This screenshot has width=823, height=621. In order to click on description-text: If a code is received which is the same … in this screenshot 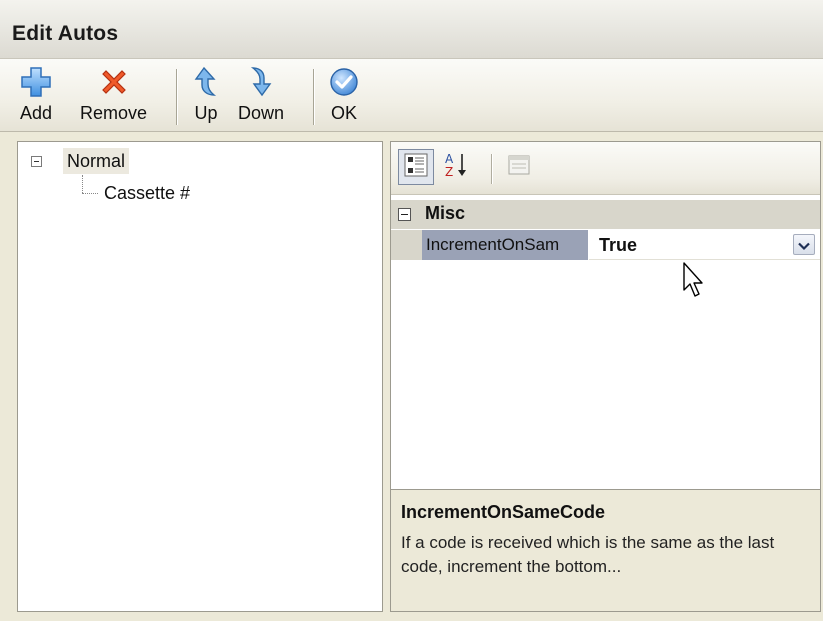, I will do `click(588, 554)`.